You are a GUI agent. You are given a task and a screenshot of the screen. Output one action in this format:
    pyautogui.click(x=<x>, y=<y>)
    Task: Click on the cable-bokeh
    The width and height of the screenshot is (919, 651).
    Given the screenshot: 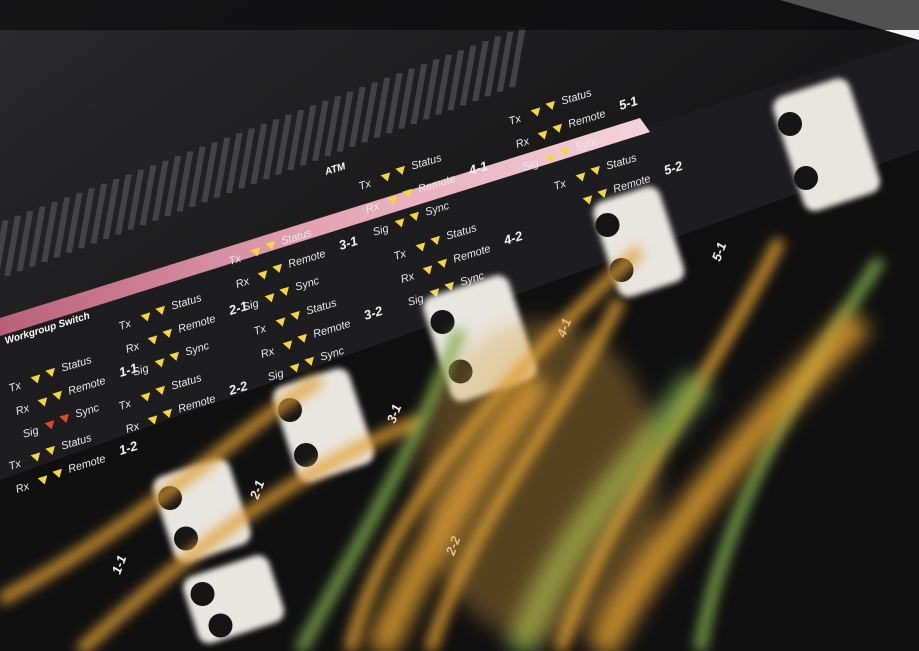 What is the action you would take?
    pyautogui.click(x=540, y=480)
    